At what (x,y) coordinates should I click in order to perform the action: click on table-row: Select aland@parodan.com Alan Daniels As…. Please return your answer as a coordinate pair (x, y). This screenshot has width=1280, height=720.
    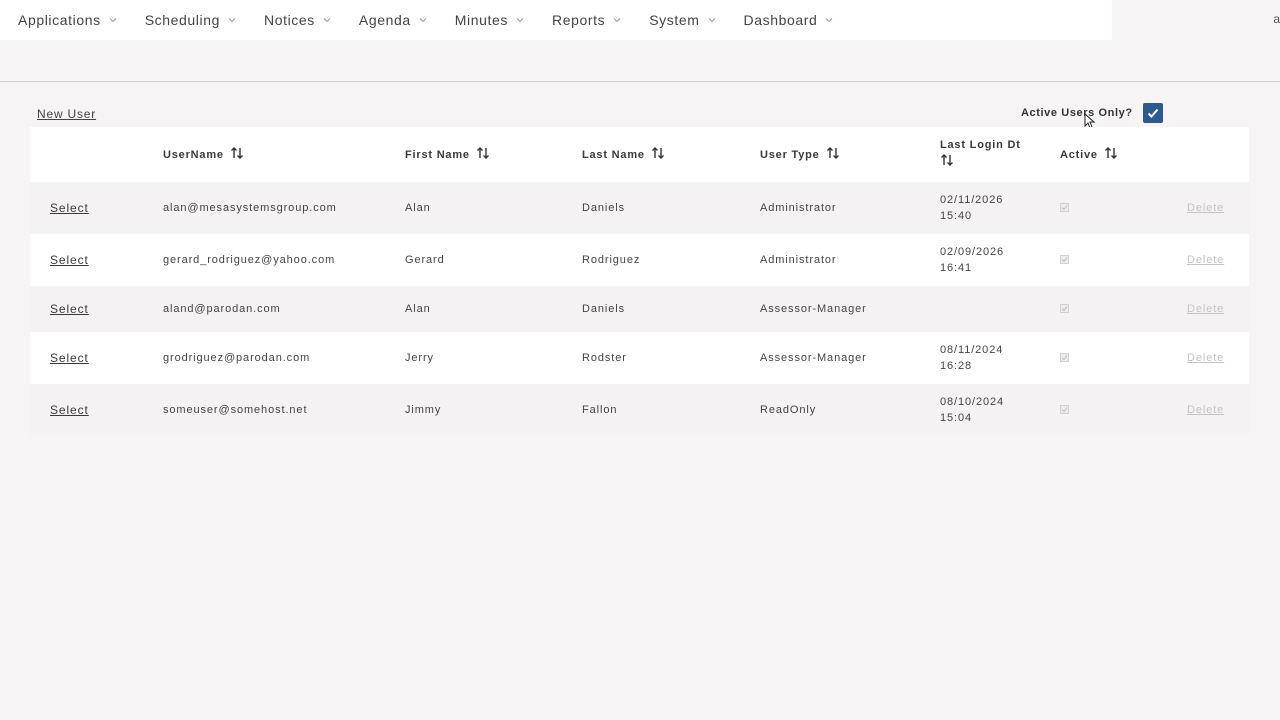
    Looking at the image, I should click on (639, 309).